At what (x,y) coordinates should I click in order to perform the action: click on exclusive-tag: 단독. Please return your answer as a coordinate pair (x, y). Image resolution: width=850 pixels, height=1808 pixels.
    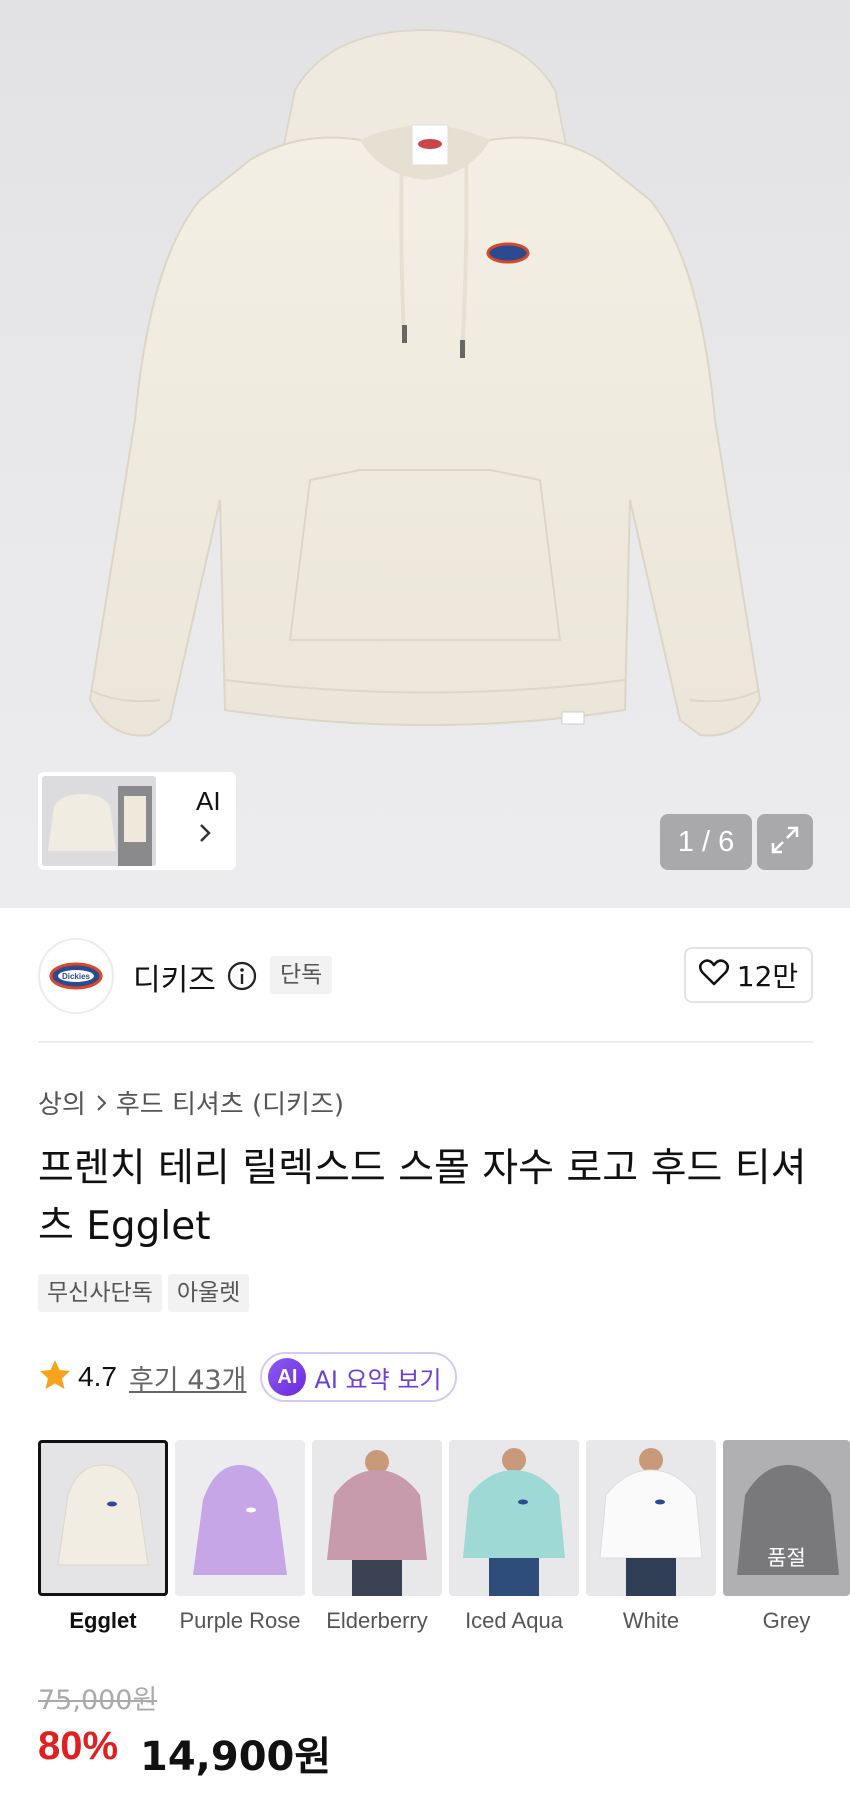
    Looking at the image, I should click on (301, 975).